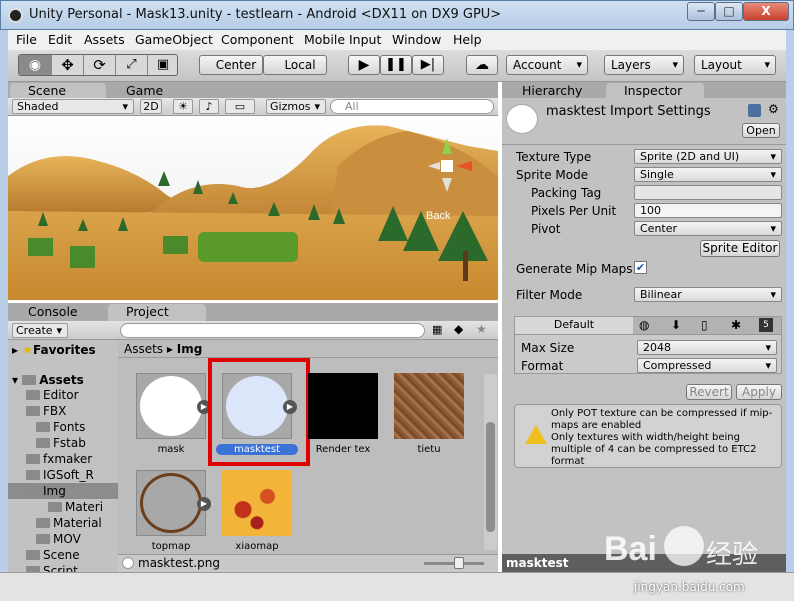  Describe the element at coordinates (60, 39) in the screenshot. I see `menu-edit: Edit` at that location.